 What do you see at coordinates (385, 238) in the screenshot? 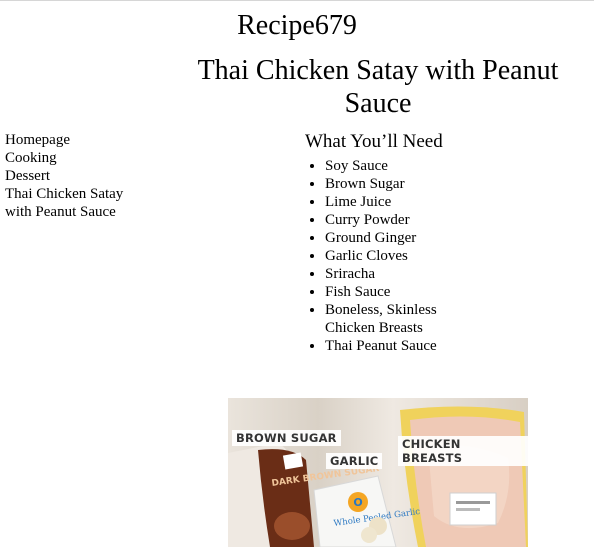
I see `list-item: Ground Ginger` at bounding box center [385, 238].